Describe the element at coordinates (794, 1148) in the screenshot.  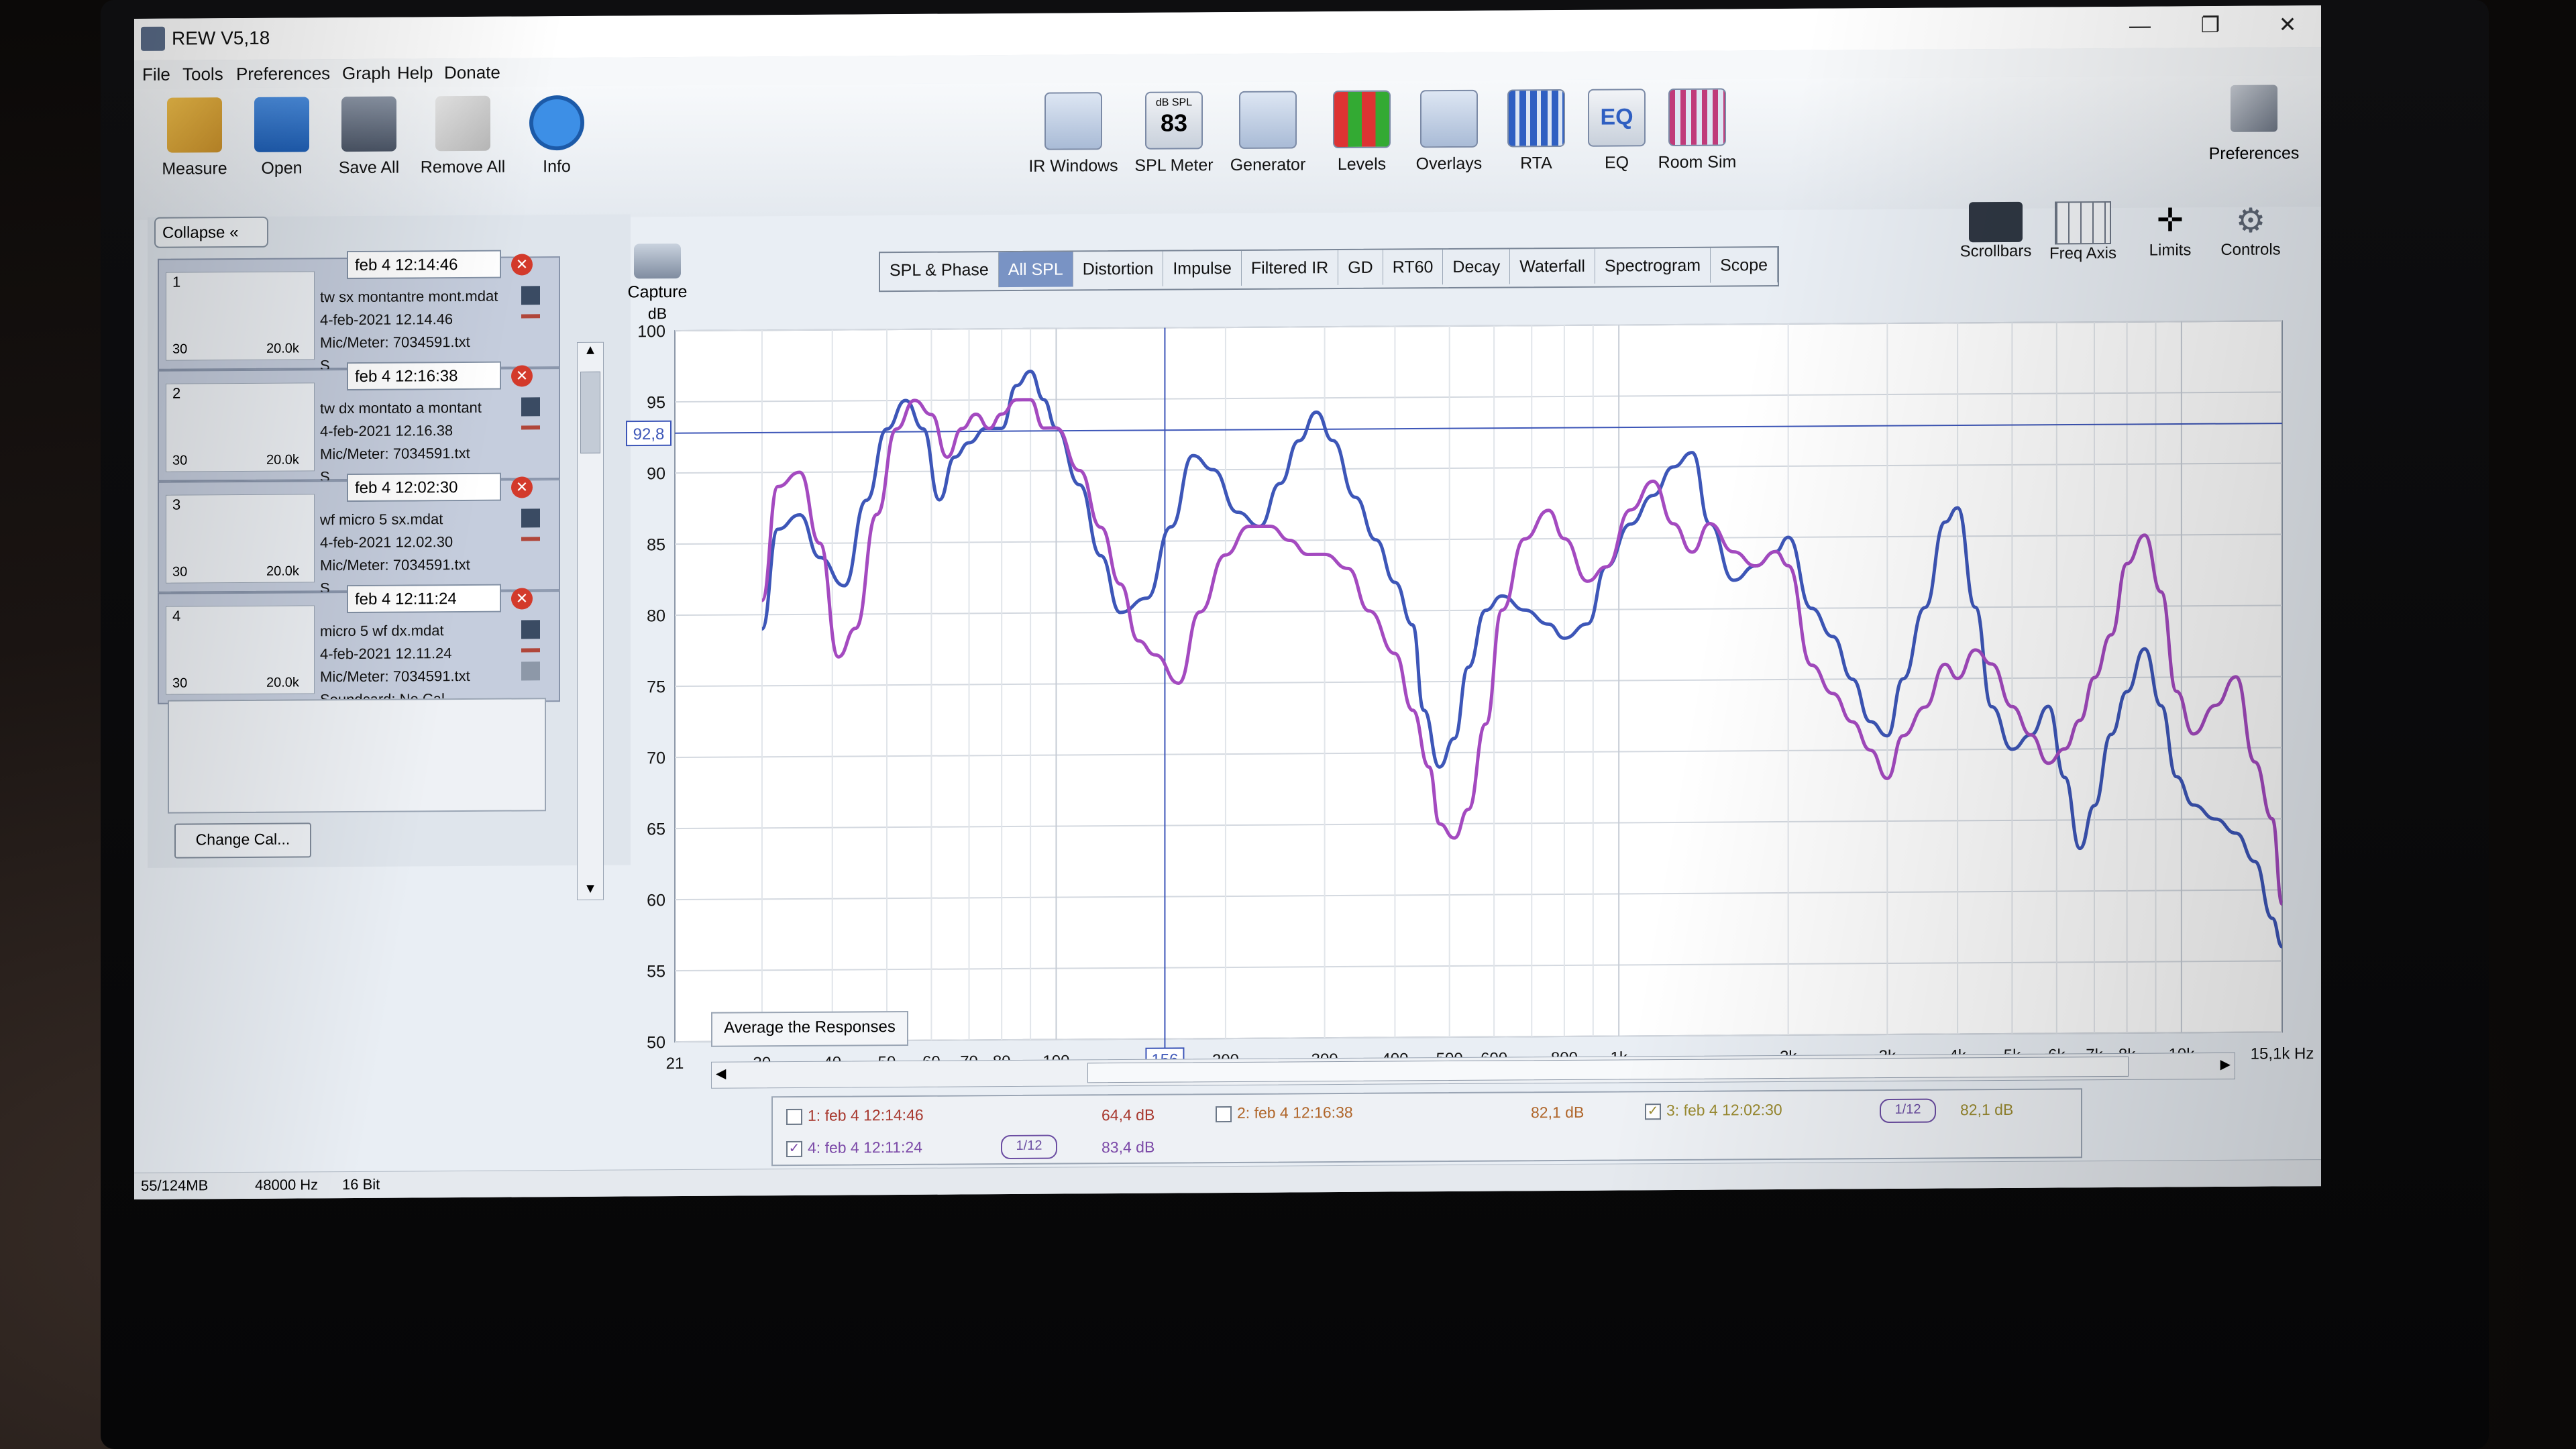
I see `legend-checkbox-4: ✓` at that location.